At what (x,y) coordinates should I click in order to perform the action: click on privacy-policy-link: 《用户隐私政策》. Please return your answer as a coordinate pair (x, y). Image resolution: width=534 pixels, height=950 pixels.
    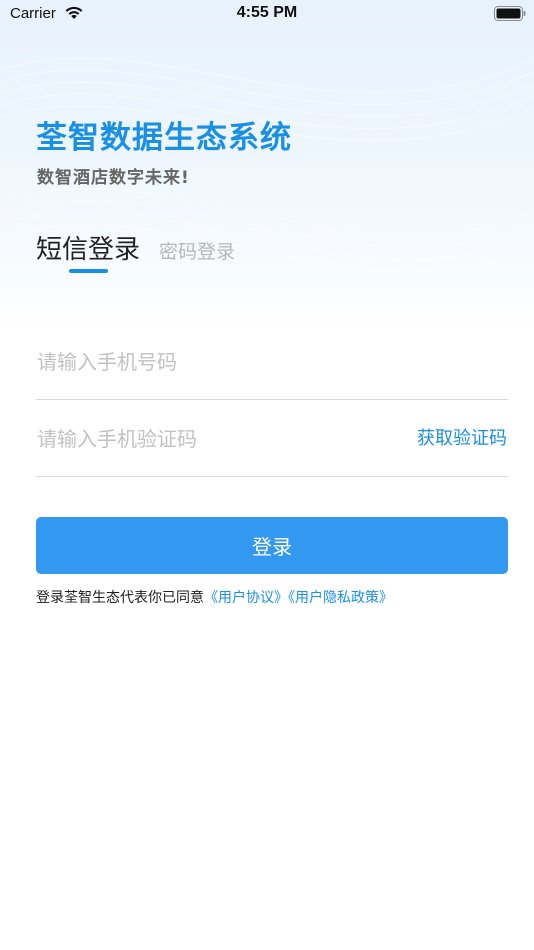
    Looking at the image, I should click on (340, 598).